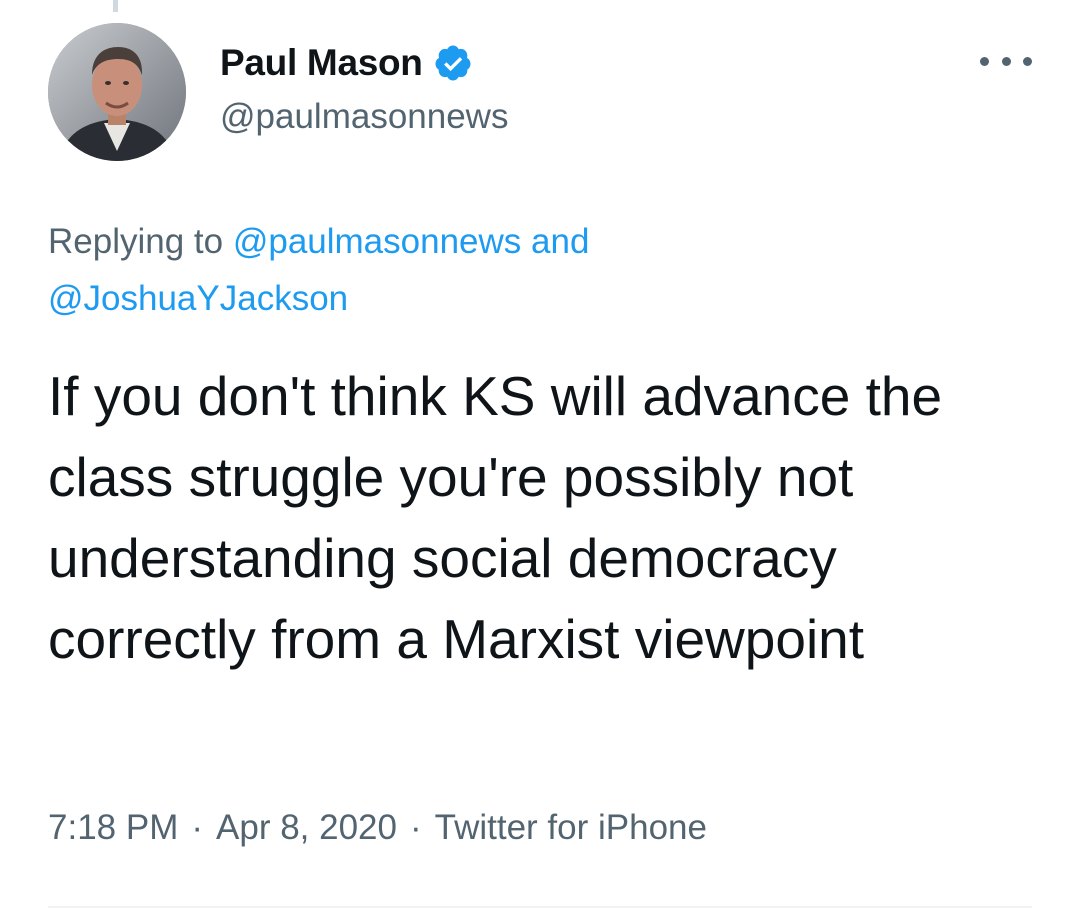  I want to click on mention-link-joshuayjackson: @JoshuaYJackson, so click(198, 298).